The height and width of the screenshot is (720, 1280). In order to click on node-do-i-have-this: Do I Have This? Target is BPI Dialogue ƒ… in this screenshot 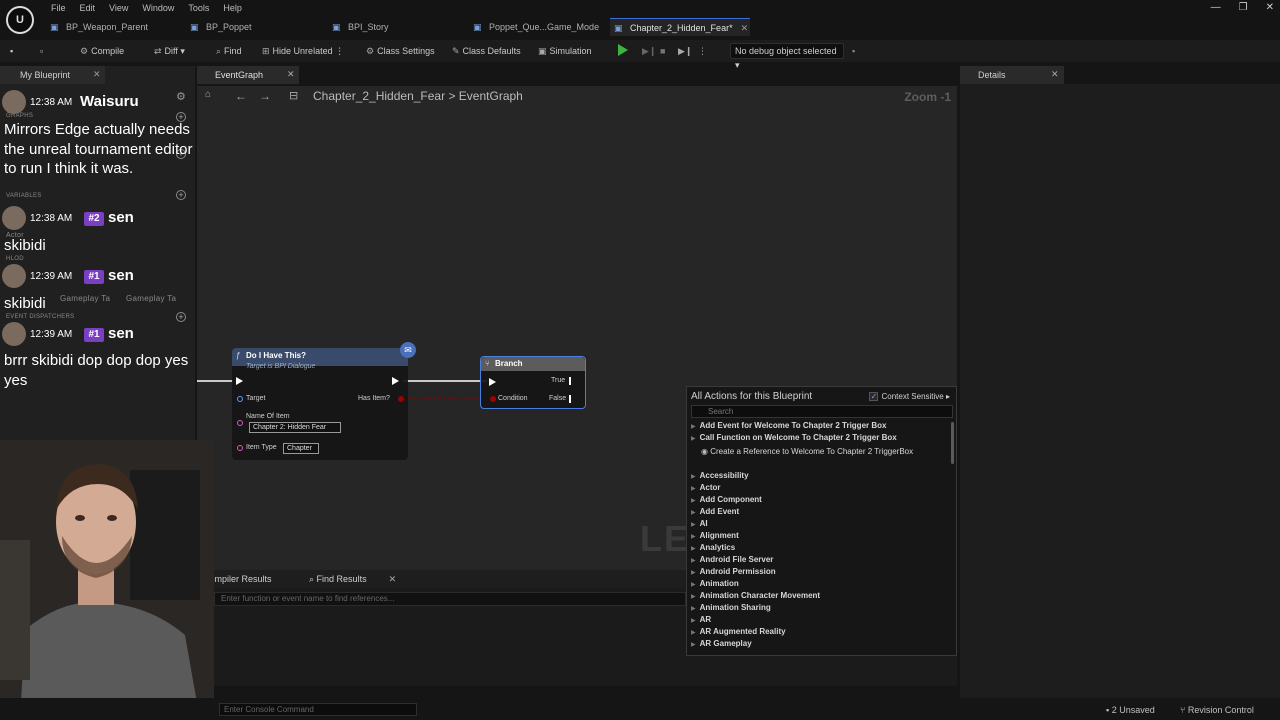, I will do `click(324, 401)`.